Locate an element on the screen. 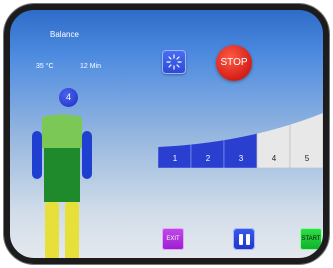  temperature-readout: 35 °C is located at coordinates (45, 66).